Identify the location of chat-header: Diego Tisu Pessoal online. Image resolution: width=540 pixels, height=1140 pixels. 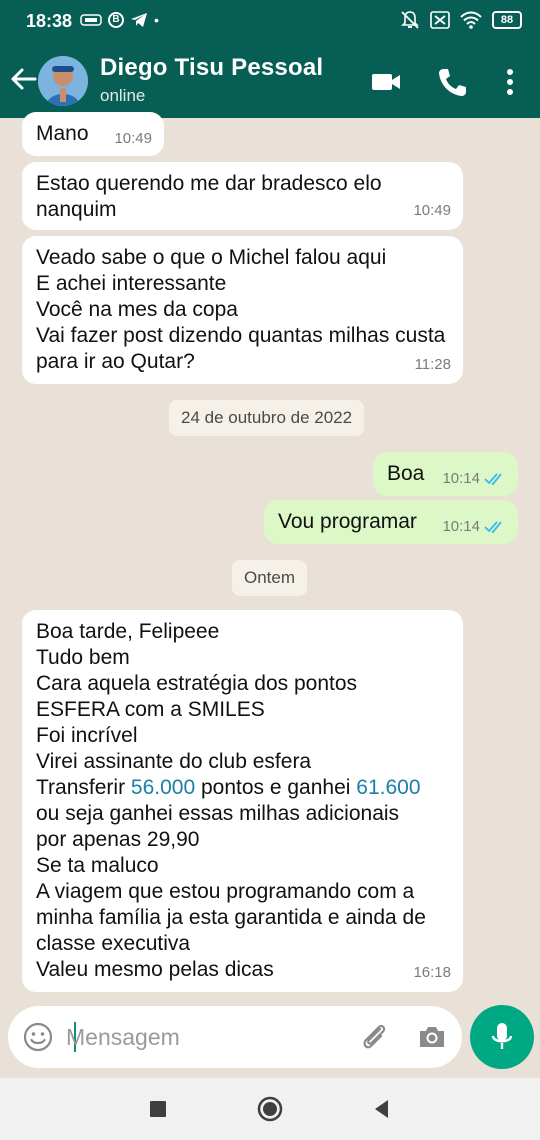
(270, 80).